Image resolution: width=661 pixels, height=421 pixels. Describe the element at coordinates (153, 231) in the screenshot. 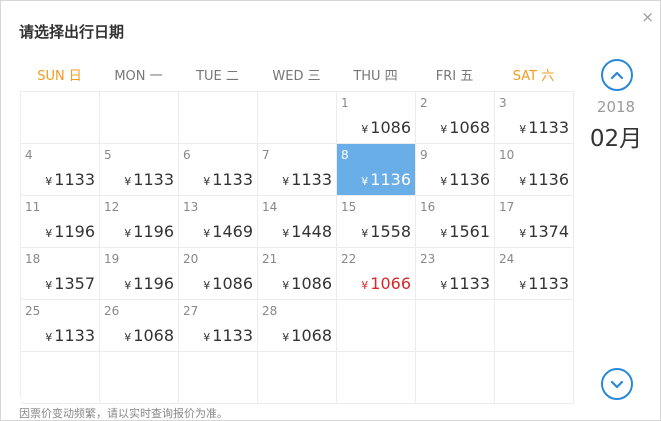

I see `price-amount: 1196` at that location.